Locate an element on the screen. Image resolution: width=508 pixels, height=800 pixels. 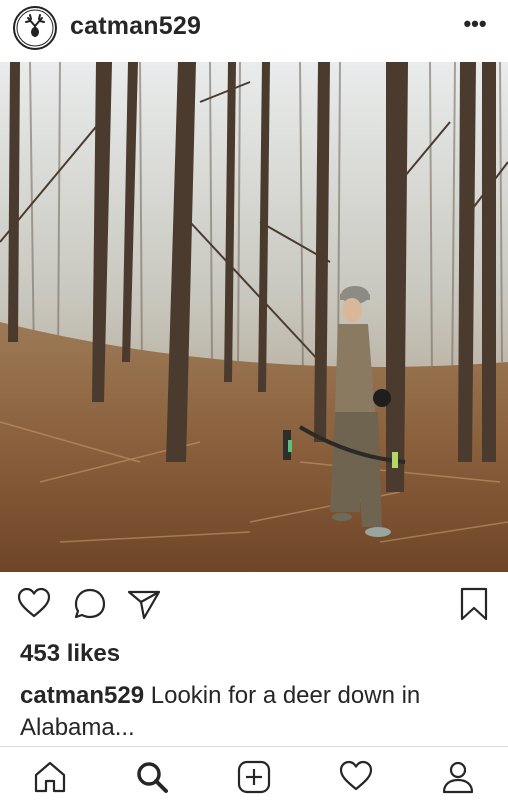
send-icon is located at coordinates (144, 605).